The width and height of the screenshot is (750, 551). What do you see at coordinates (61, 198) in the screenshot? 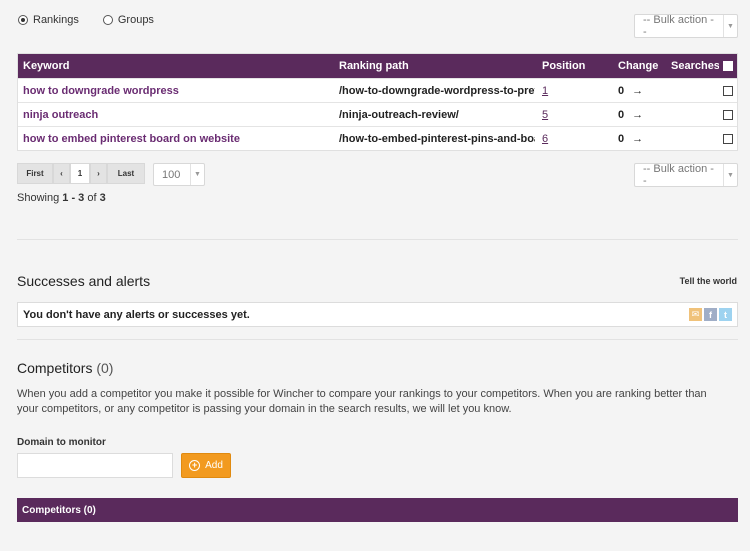
I see `showing-count: Showing 1 - 3 of 3` at bounding box center [61, 198].